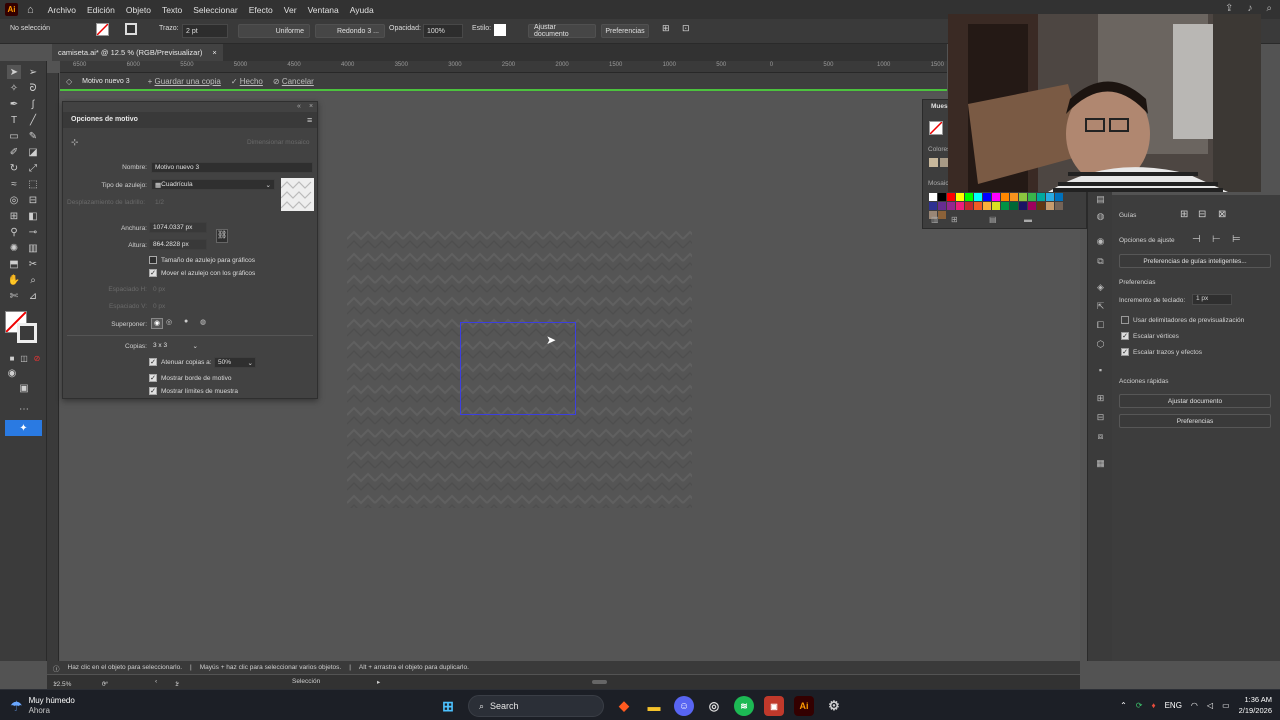  What do you see at coordinates (215, 10) in the screenshot?
I see `menu-seleccionar: Seleccionar` at bounding box center [215, 10].